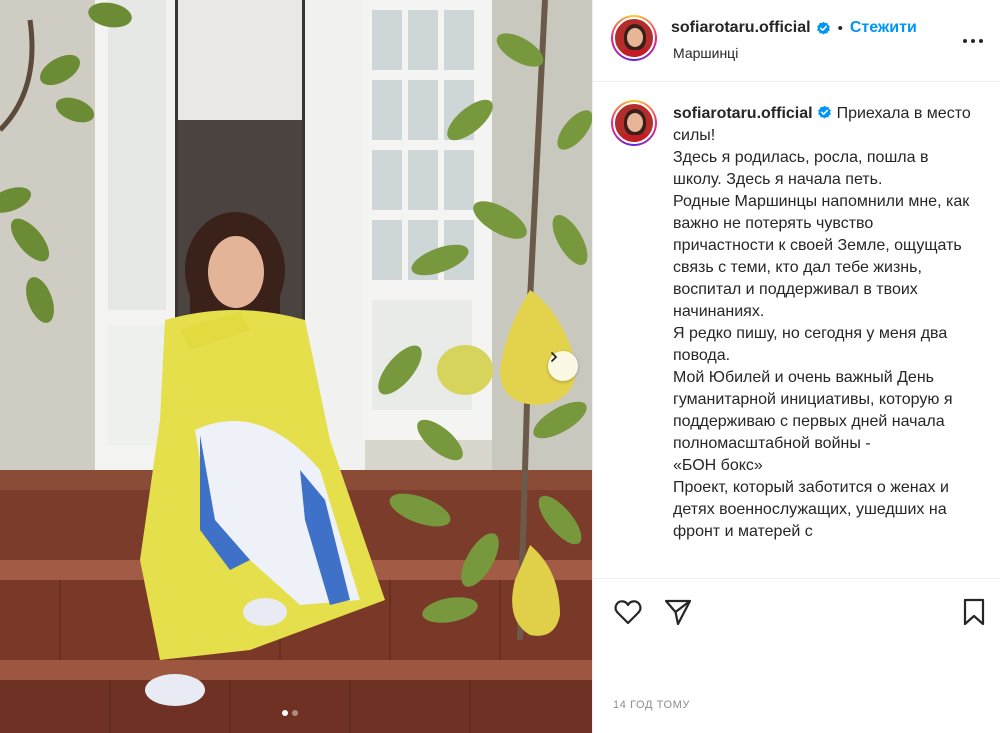 This screenshot has height=733, width=1000. Describe the element at coordinates (290, 713) in the screenshot. I see `carousel-indicator` at that location.